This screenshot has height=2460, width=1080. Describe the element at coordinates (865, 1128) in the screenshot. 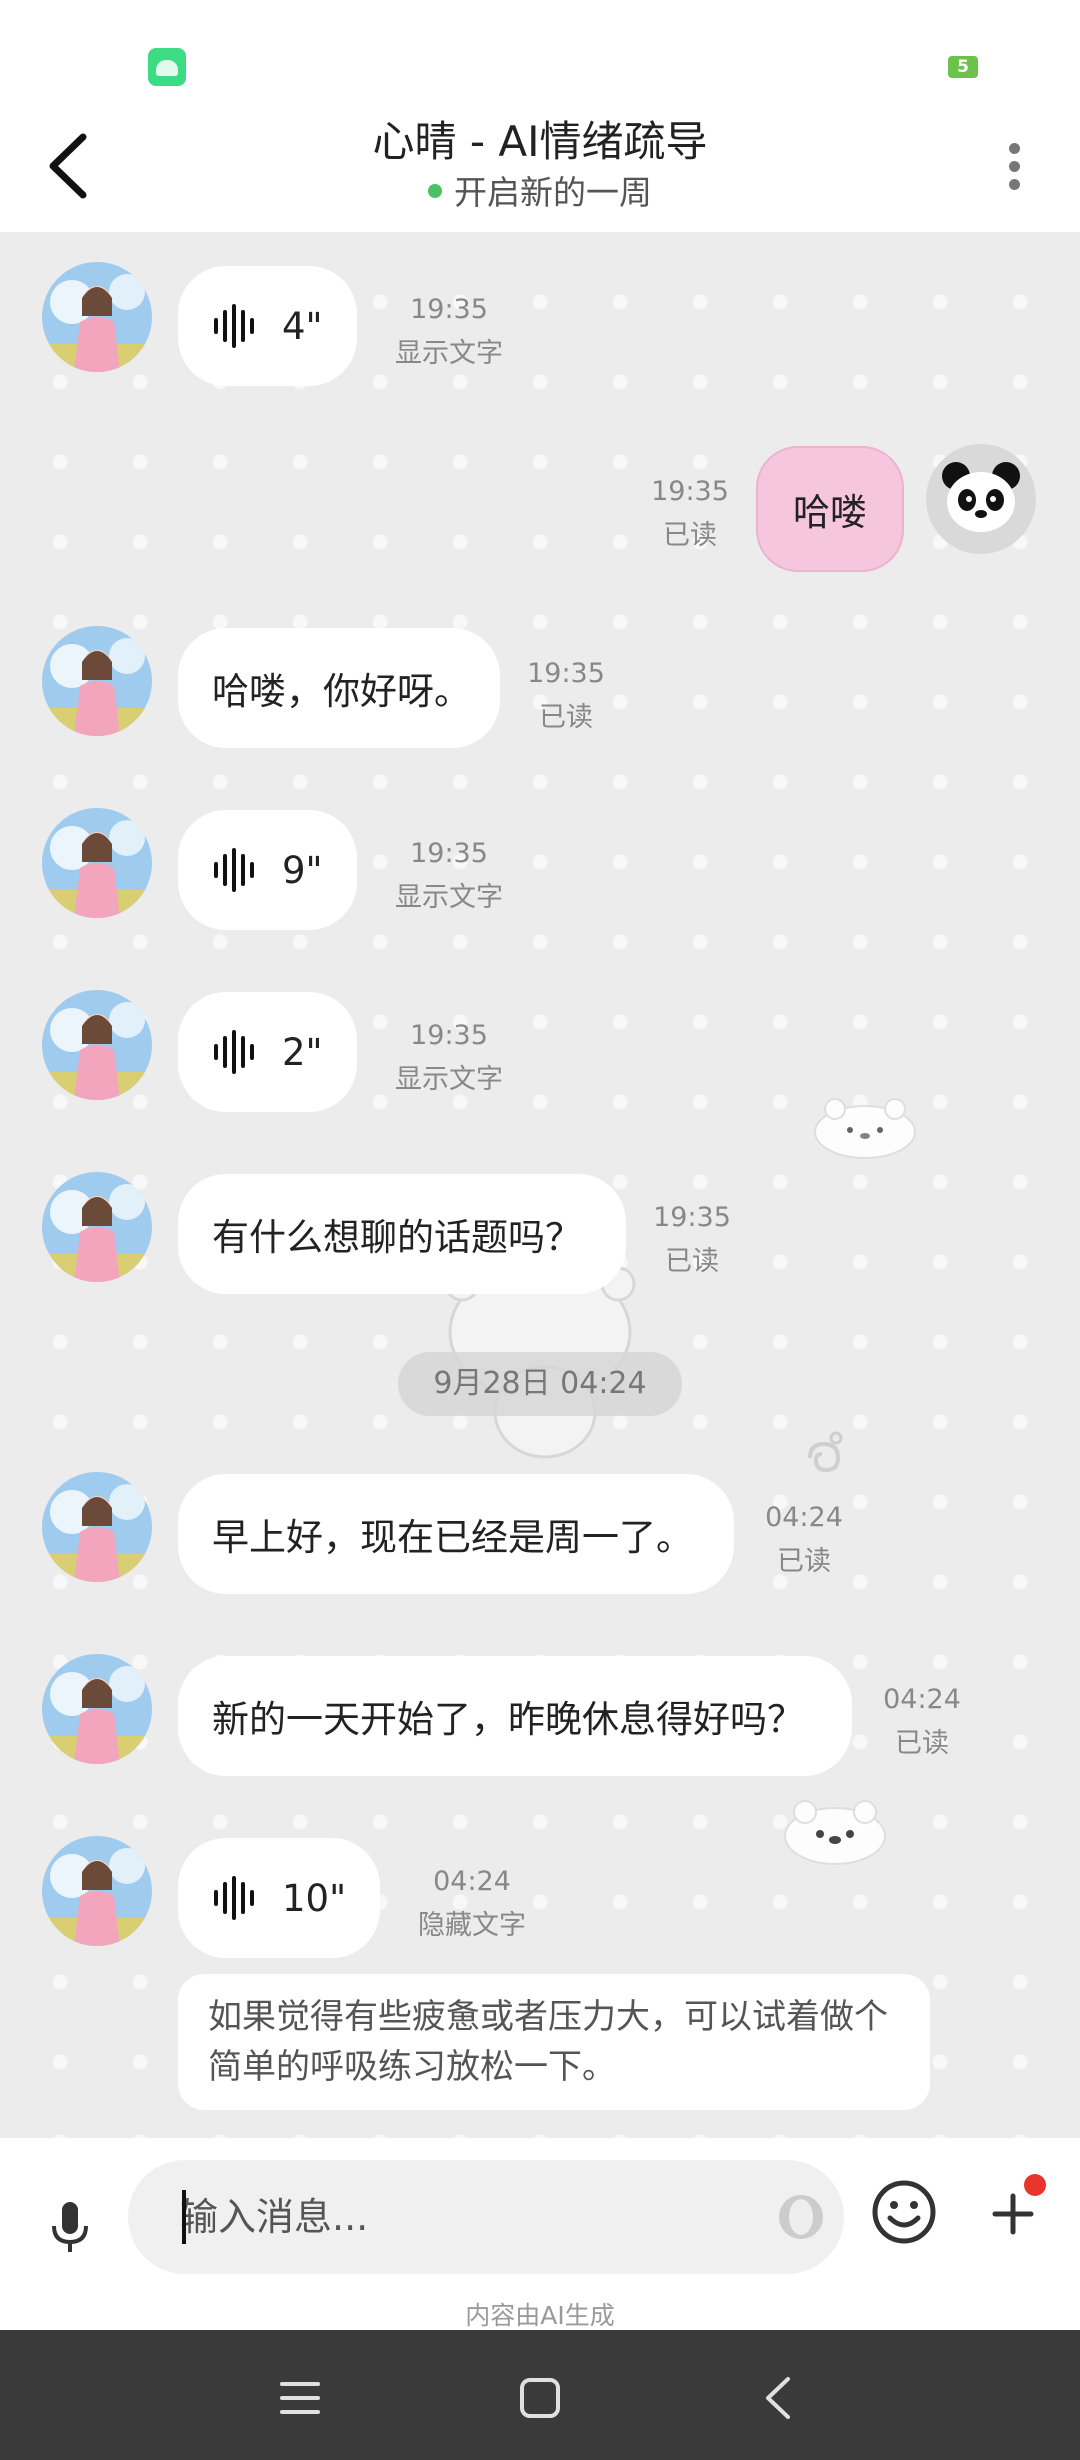

I see `bear-sticker-icon` at that location.